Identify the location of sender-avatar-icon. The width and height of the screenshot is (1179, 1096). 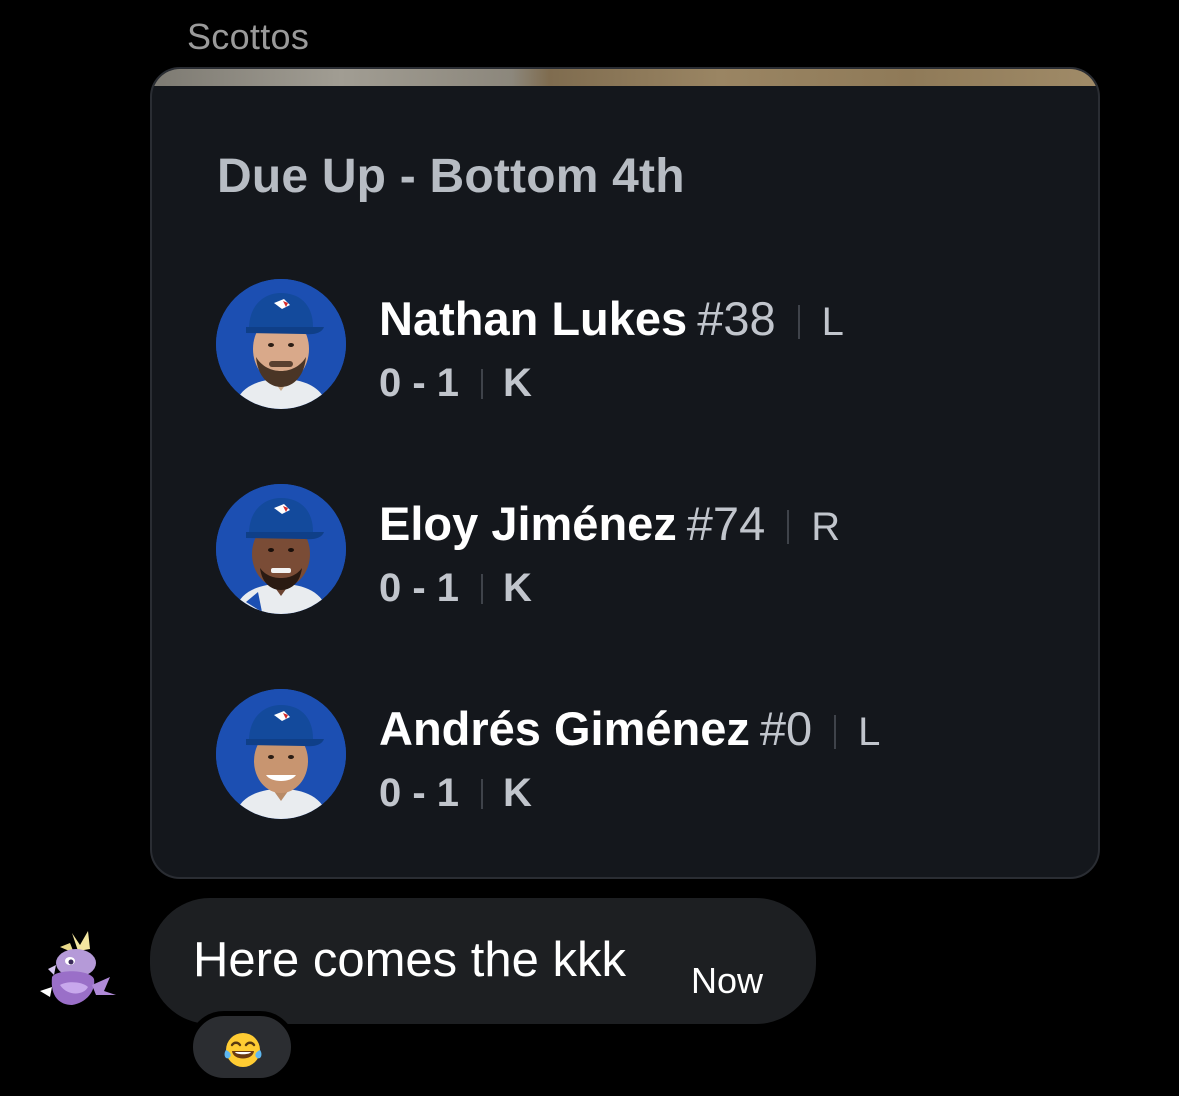
(75, 970).